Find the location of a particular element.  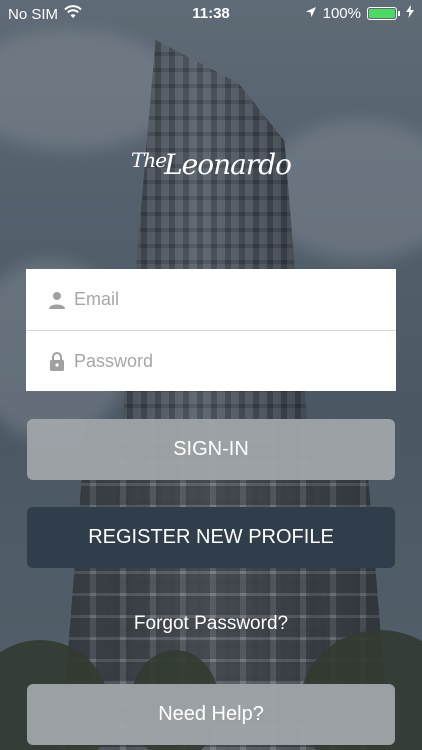

app-logo: TheLeonardo is located at coordinates (211, 164).